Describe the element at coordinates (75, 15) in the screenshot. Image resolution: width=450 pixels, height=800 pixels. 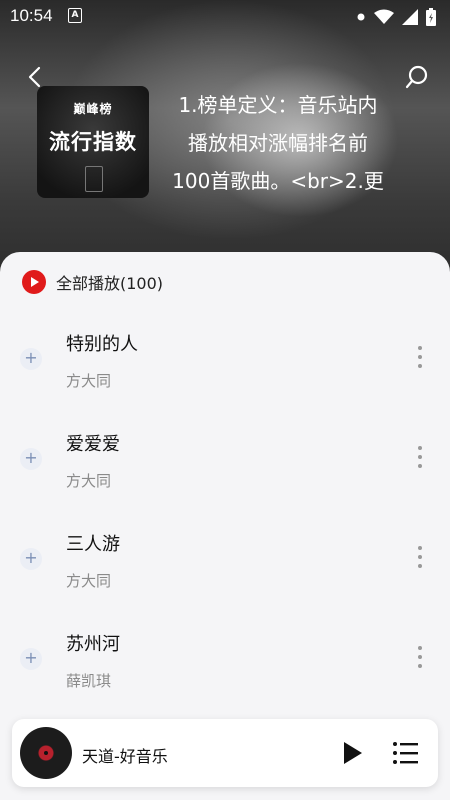
I see `notification-icon: A` at that location.